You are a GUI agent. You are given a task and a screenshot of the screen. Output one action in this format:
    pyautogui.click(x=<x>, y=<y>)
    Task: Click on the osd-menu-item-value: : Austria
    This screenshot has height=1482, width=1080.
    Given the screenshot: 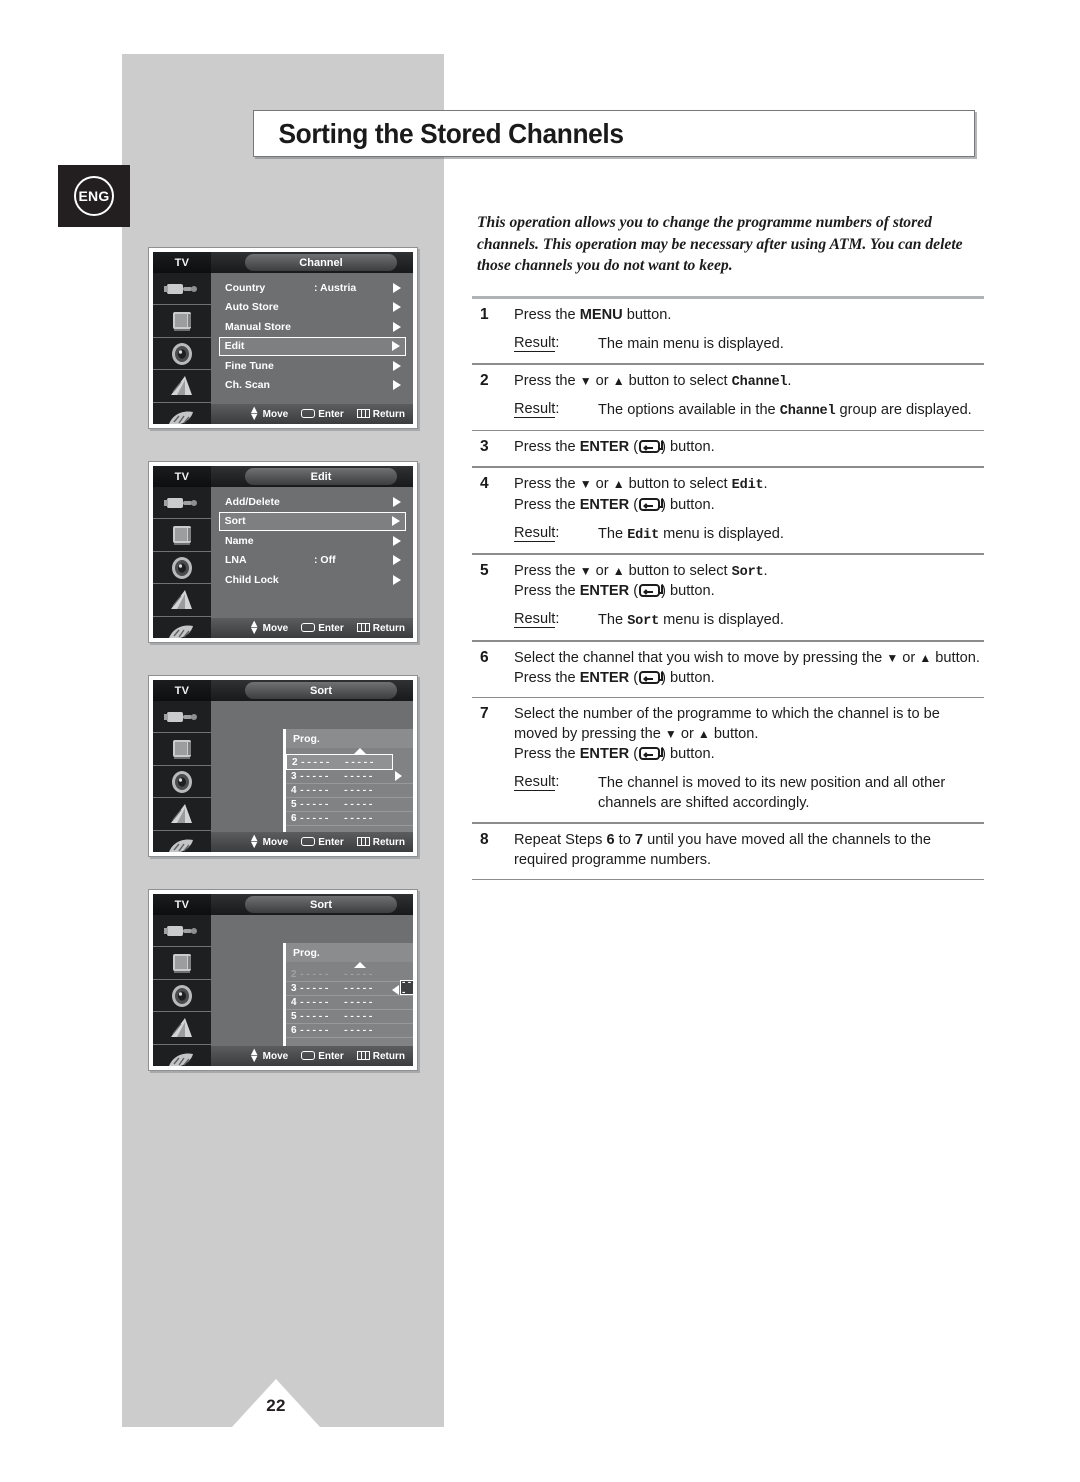 What is the action you would take?
    pyautogui.click(x=335, y=287)
    